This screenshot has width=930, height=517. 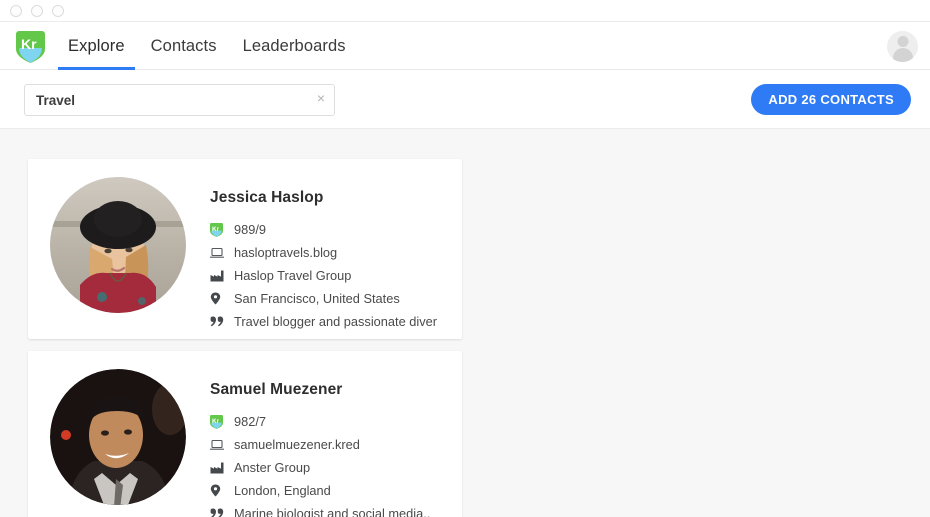 I want to click on search-box: ×, so click(x=179, y=100).